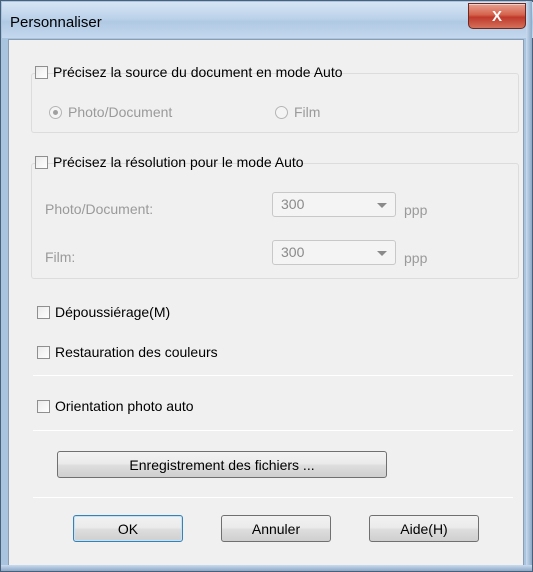 The height and width of the screenshot is (572, 533). What do you see at coordinates (136, 352) in the screenshot?
I see `color-restoration-label: Restauration des couleurs` at bounding box center [136, 352].